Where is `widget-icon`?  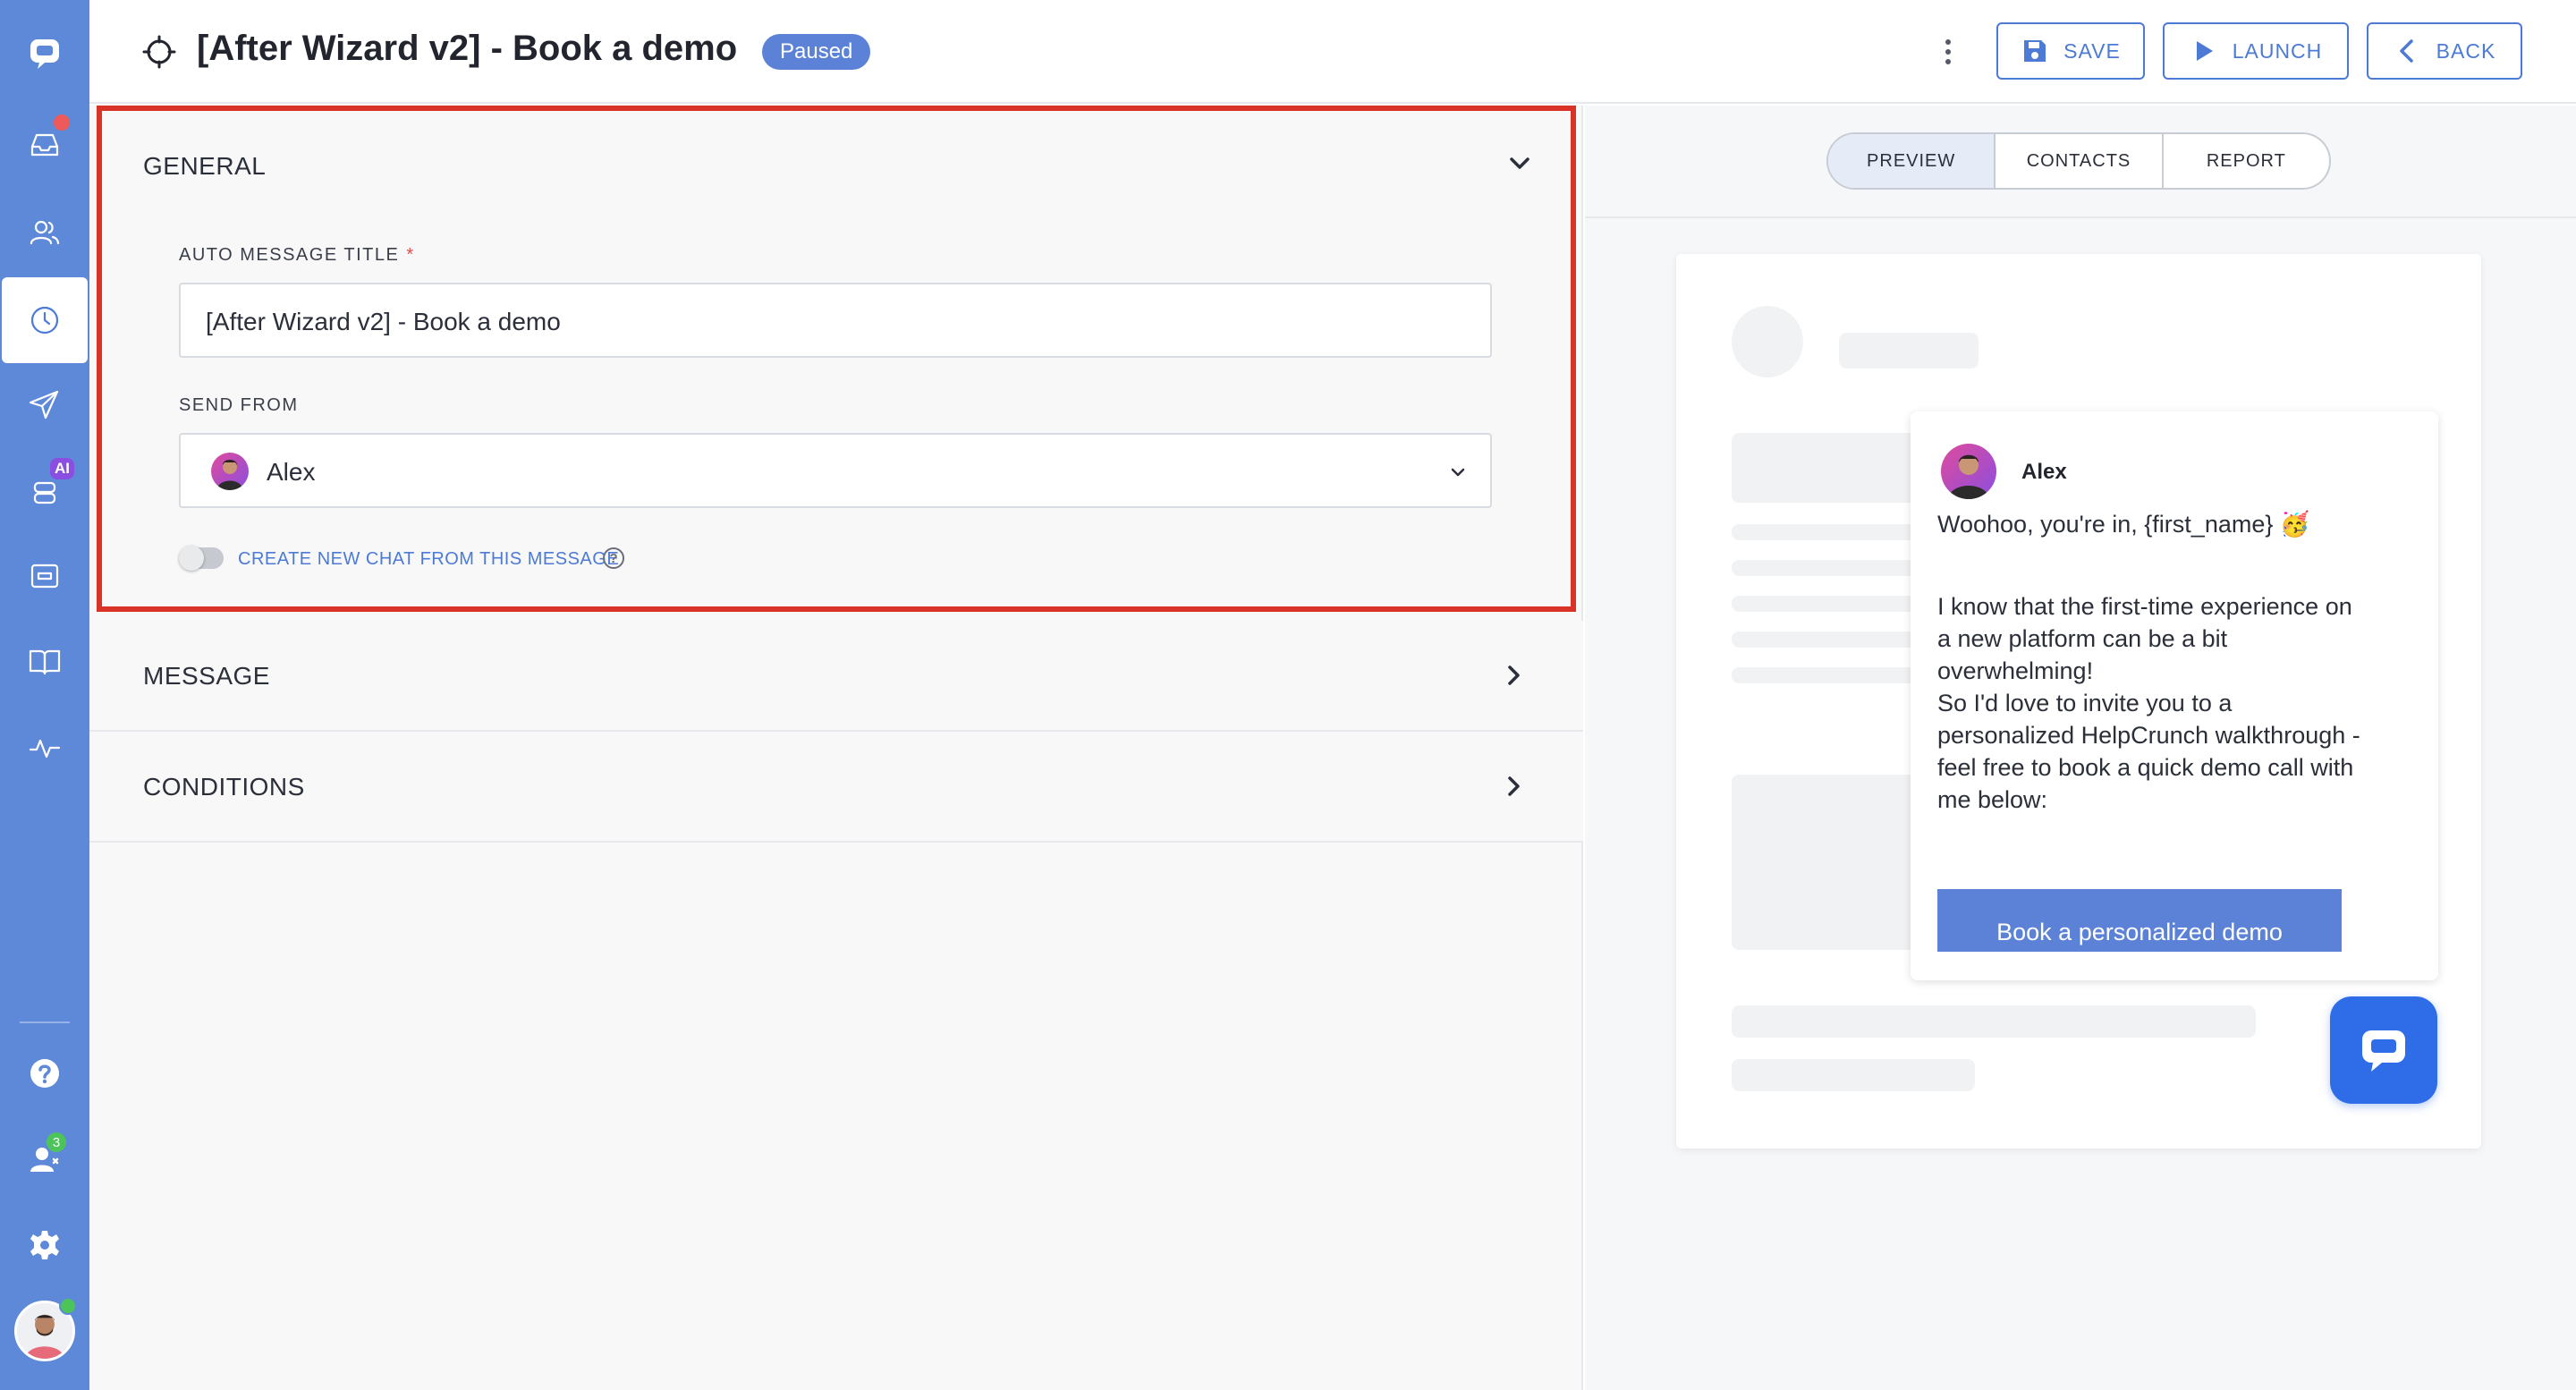
widget-icon is located at coordinates (44, 576).